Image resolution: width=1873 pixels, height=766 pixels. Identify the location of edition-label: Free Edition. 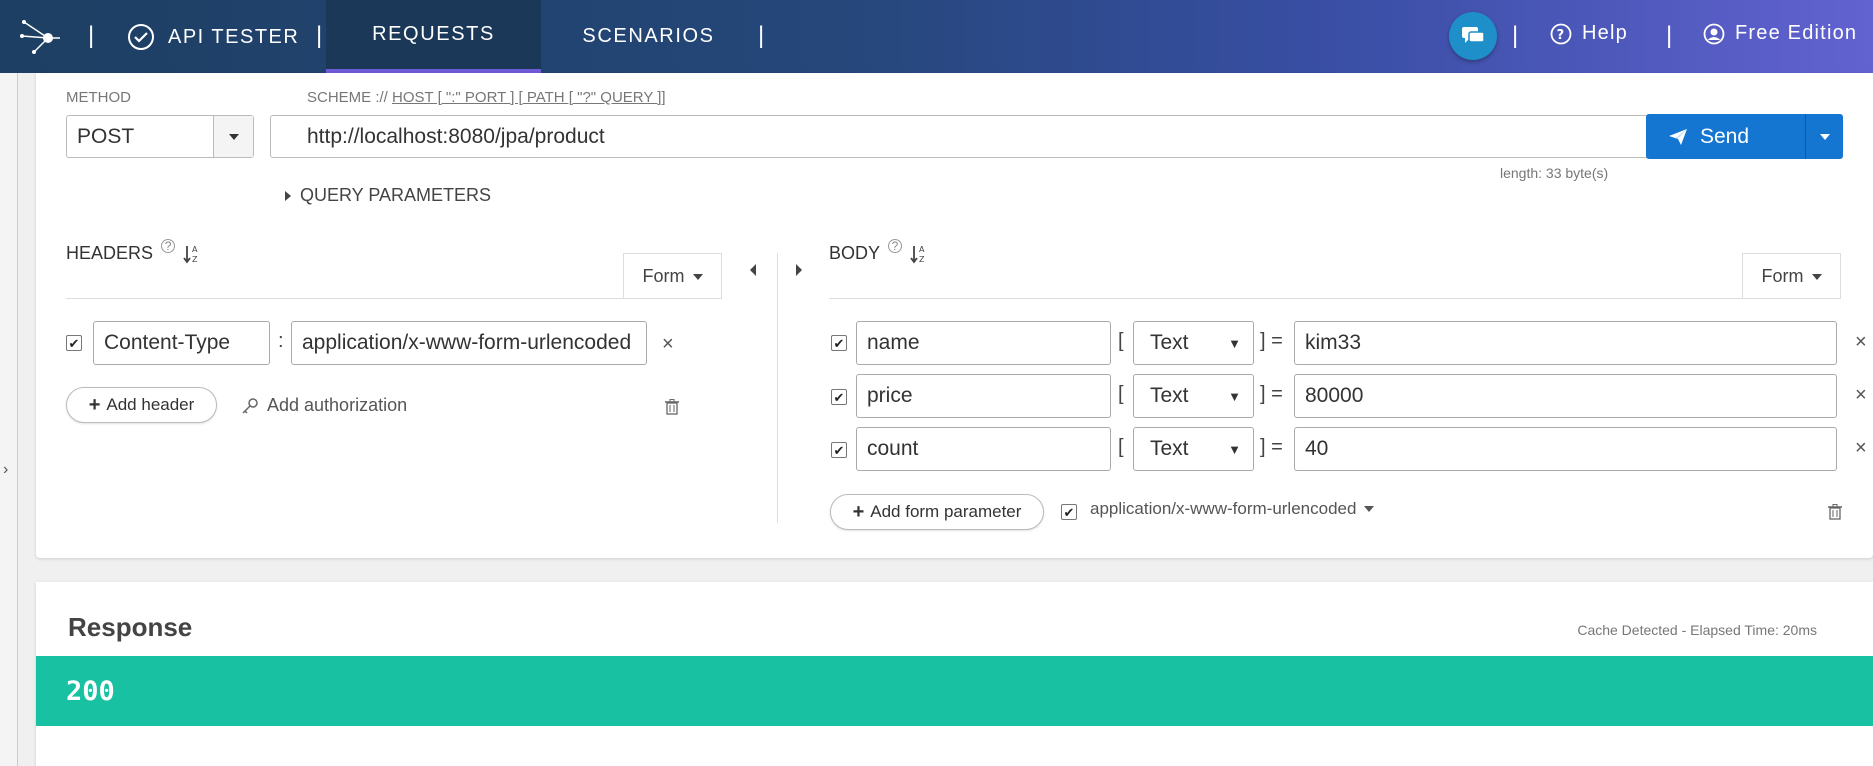
(1796, 33).